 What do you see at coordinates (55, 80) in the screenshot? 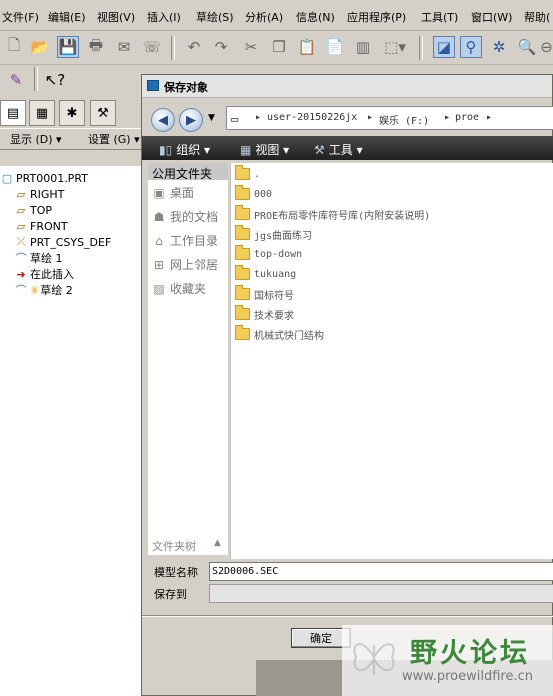
I see `whats-this-icon: ↖?` at bounding box center [55, 80].